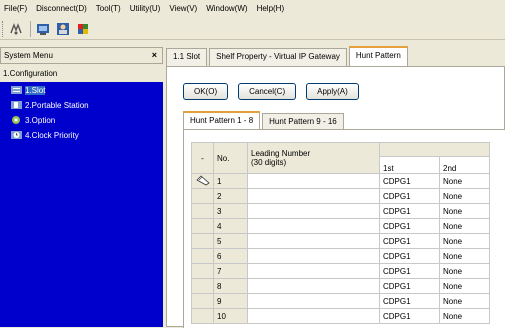 The image size is (505, 328). What do you see at coordinates (303, 121) in the screenshot?
I see `subtab-hunt-pattern-9-16: Hunt Pattern 9 - 16` at bounding box center [303, 121].